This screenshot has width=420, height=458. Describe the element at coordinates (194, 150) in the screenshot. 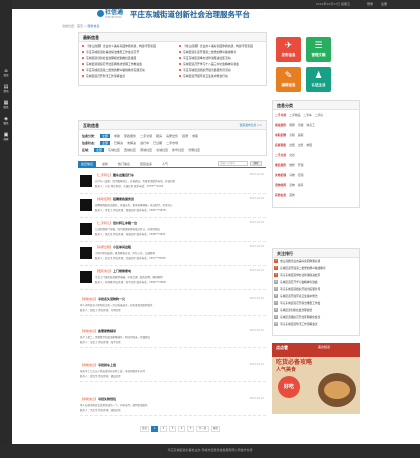

I see `filter-option: 光明社区` at that location.